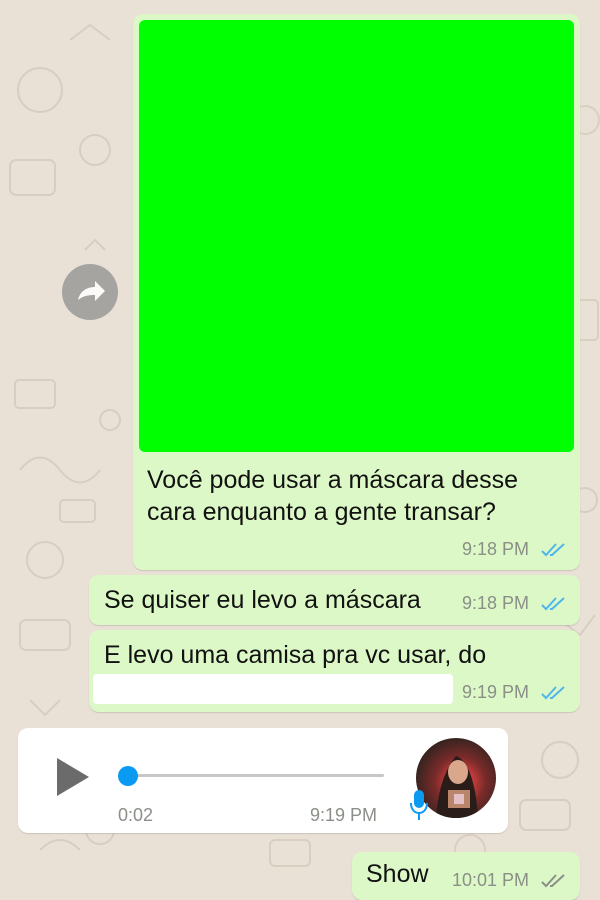 The width and height of the screenshot is (600, 900). What do you see at coordinates (490, 880) in the screenshot?
I see `message-time: 10:01 PM` at bounding box center [490, 880].